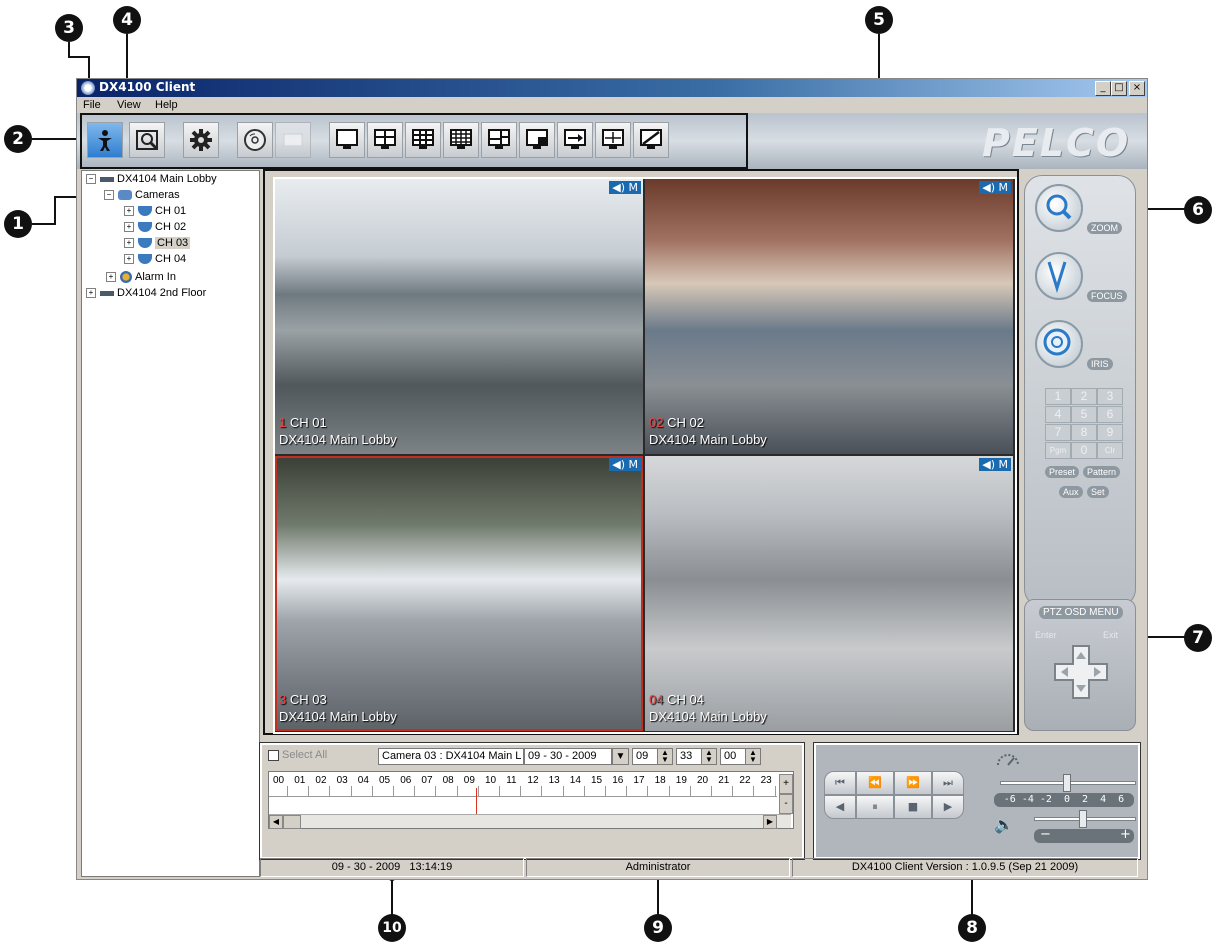  I want to click on go-to-start-button: ⏮, so click(840, 783).